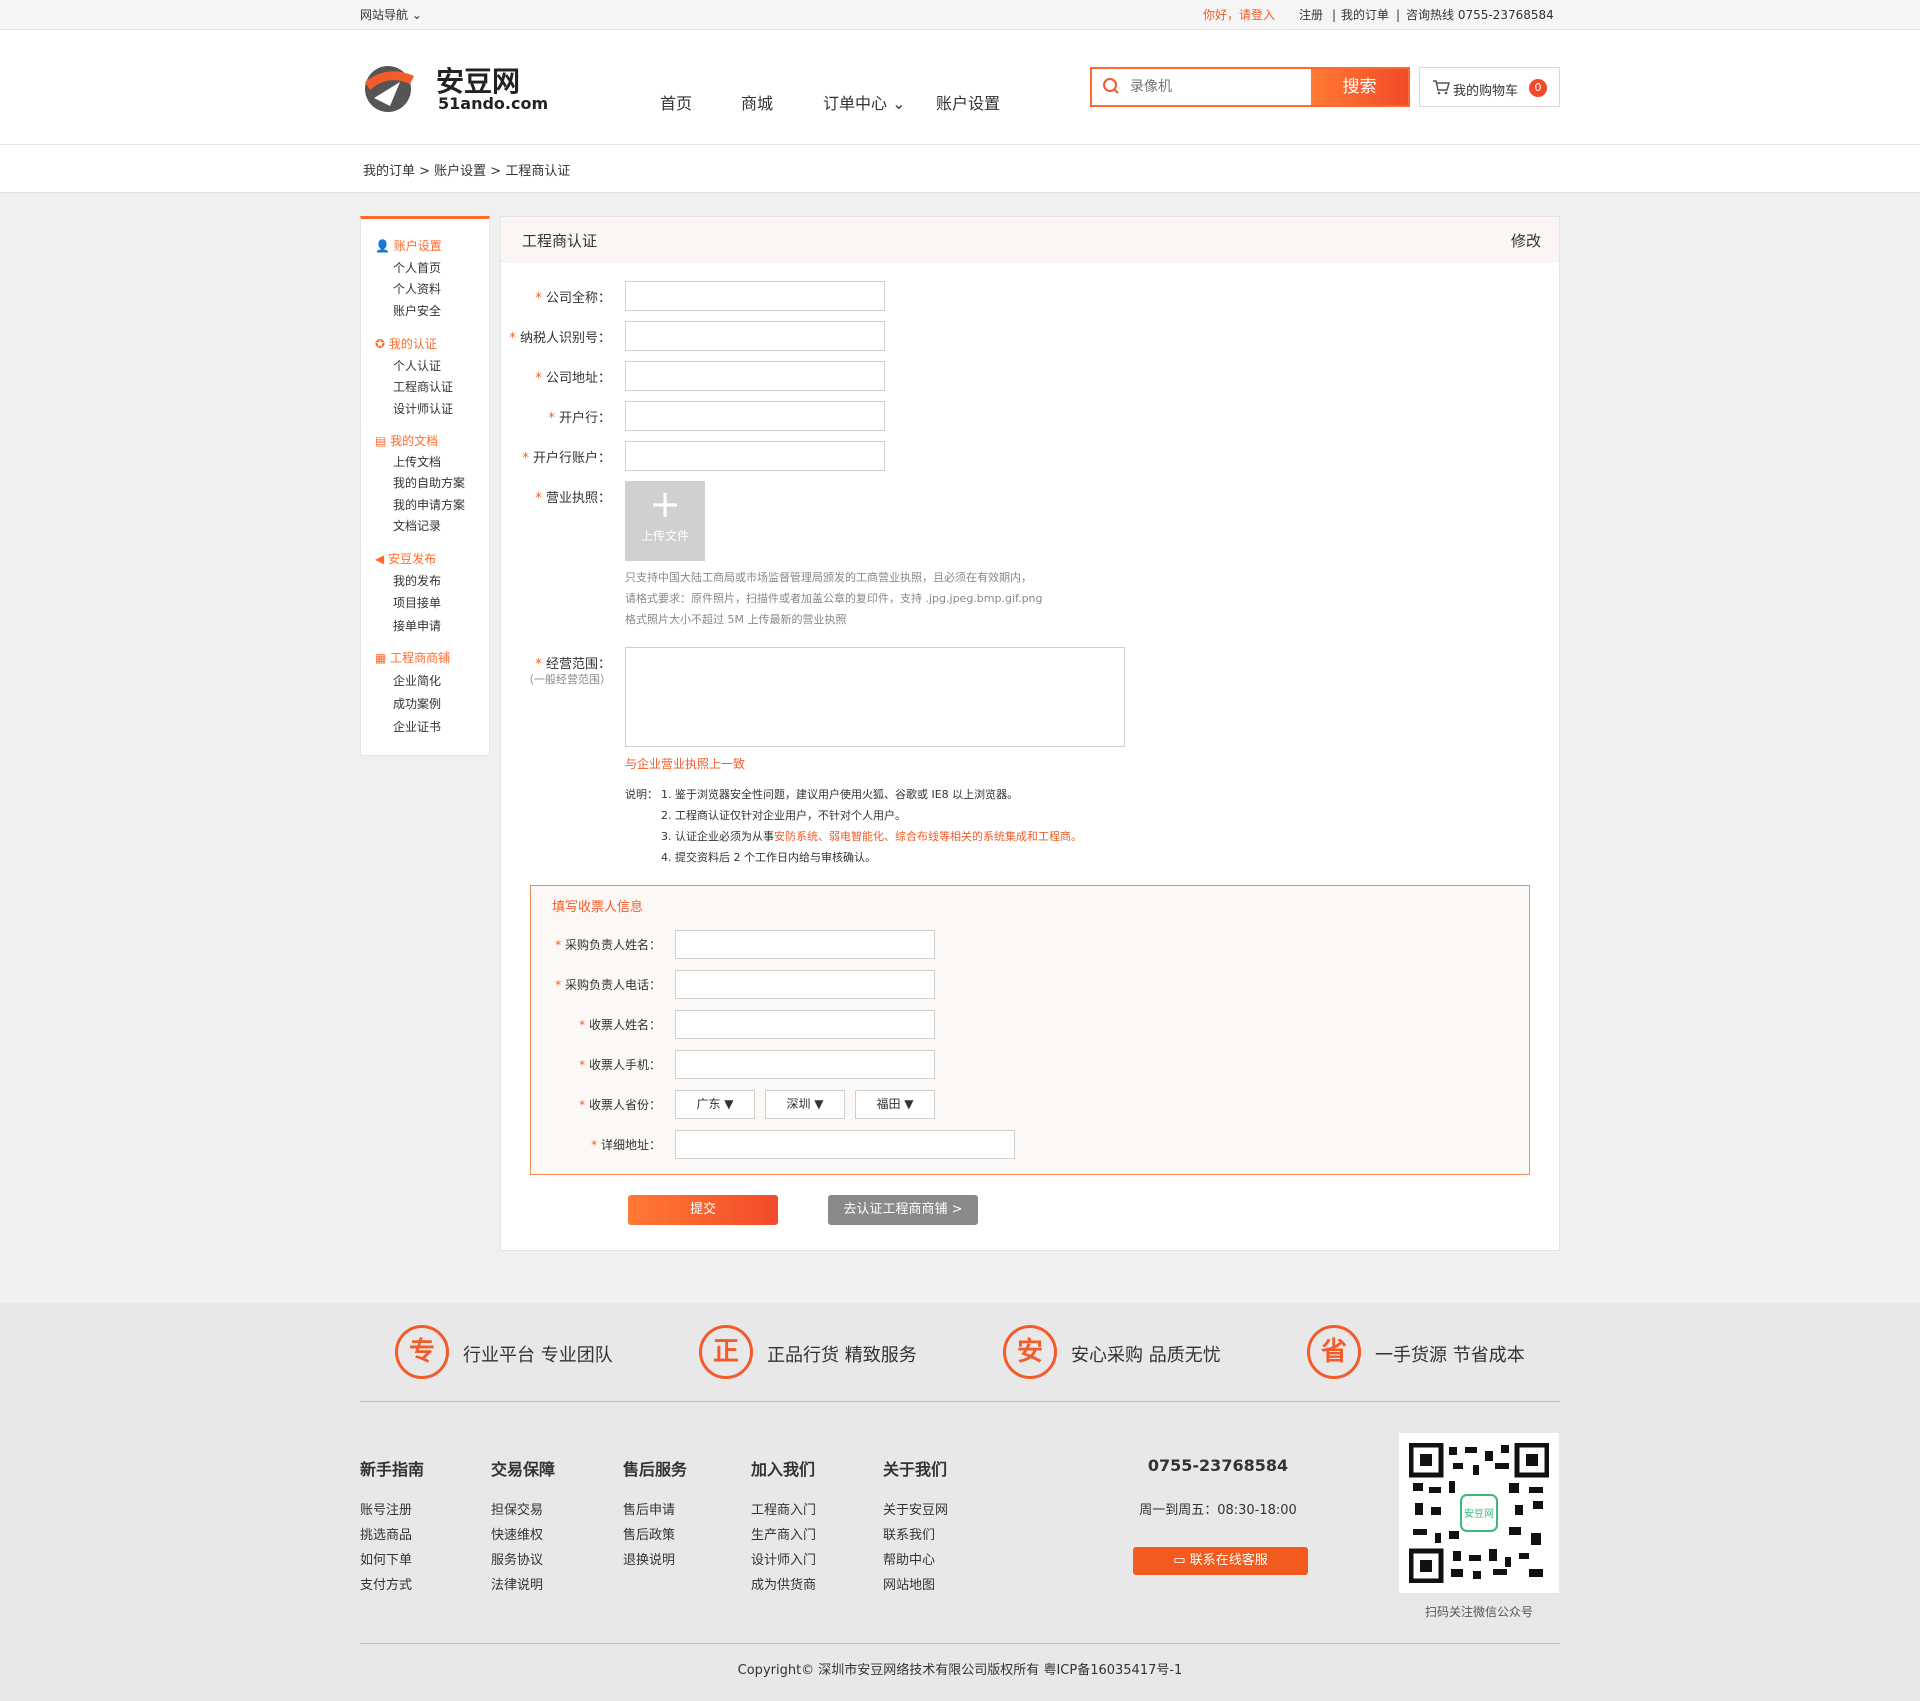 This screenshot has height=1701, width=1920. I want to click on nav-mall: 商城, so click(757, 102).